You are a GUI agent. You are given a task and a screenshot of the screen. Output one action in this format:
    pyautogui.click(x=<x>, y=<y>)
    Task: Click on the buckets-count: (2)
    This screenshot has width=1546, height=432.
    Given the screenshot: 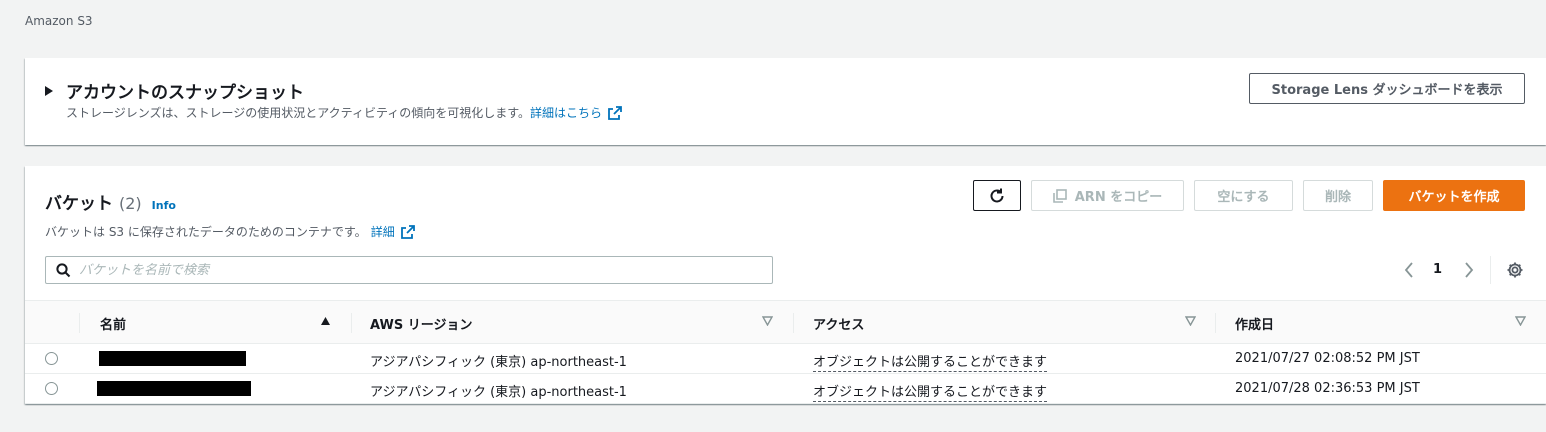 What is the action you would take?
    pyautogui.click(x=130, y=203)
    